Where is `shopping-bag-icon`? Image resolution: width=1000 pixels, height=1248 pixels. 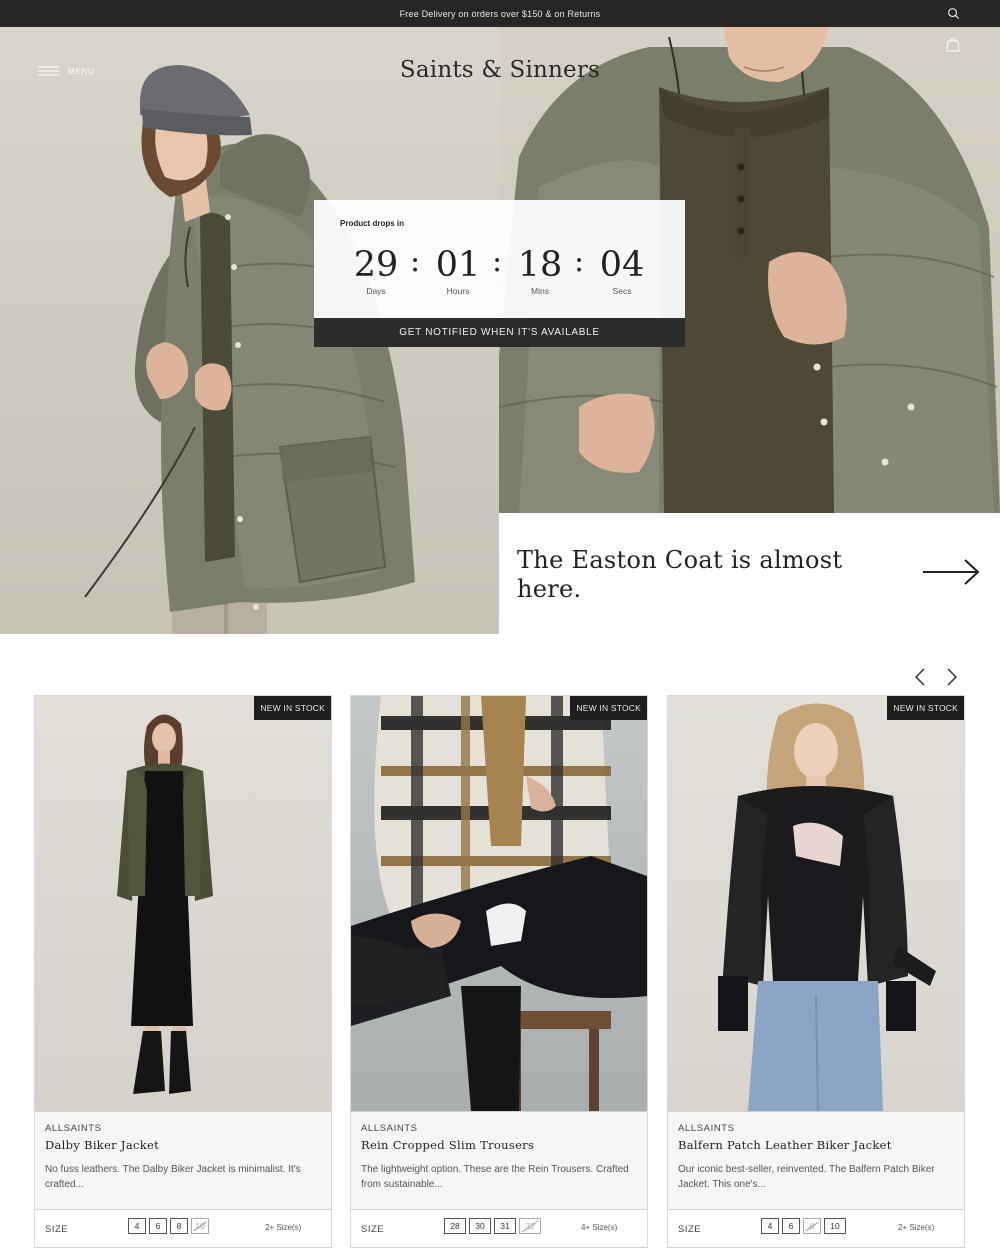
shopping-bag-icon is located at coordinates (953, 44).